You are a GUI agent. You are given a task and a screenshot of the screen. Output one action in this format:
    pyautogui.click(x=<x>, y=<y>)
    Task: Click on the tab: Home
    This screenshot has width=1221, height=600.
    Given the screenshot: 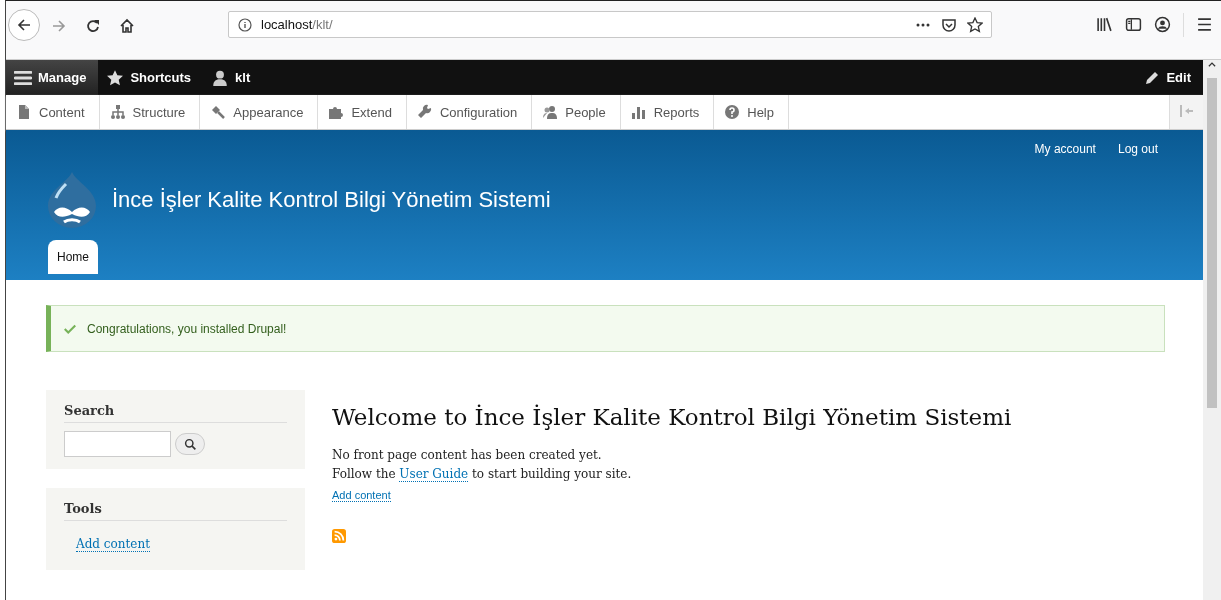 What is the action you would take?
    pyautogui.click(x=73, y=257)
    